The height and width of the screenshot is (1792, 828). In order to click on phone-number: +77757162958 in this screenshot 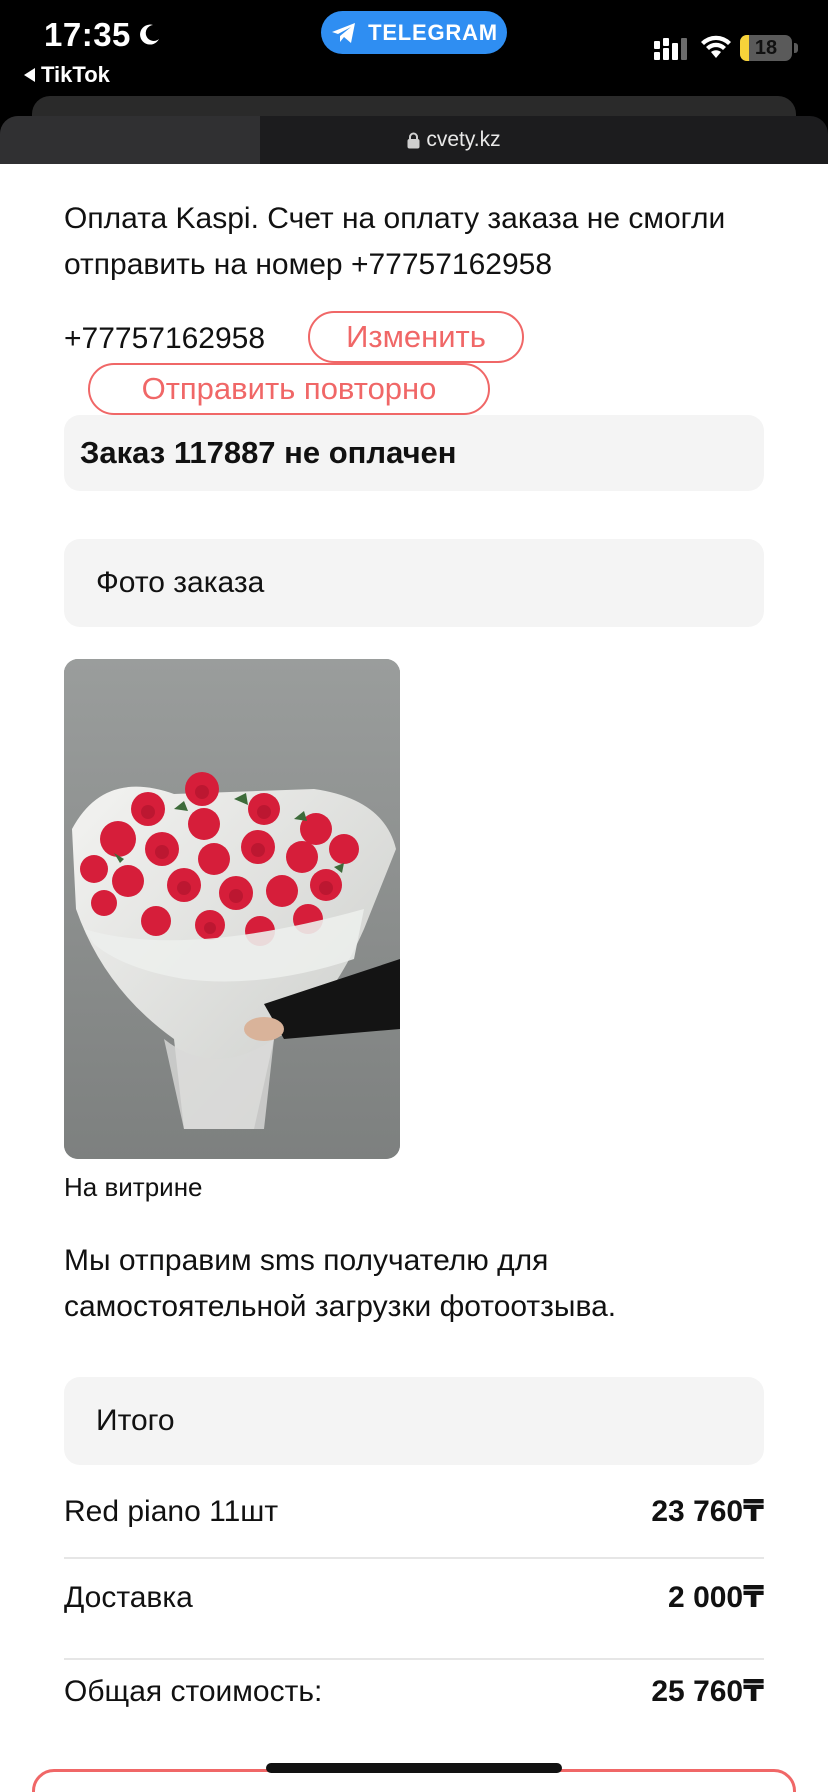, I will do `click(165, 338)`.